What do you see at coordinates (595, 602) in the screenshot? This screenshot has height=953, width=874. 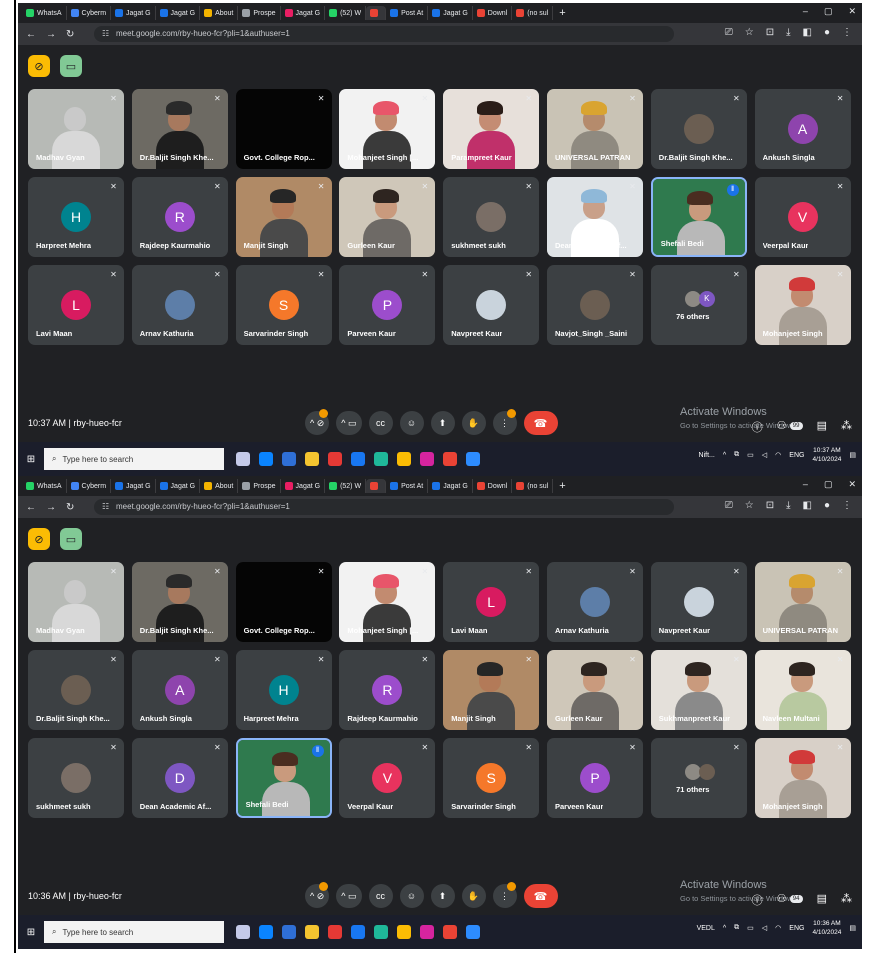 I see `participant-tile: ✕ Arnav Kathuria` at bounding box center [595, 602].